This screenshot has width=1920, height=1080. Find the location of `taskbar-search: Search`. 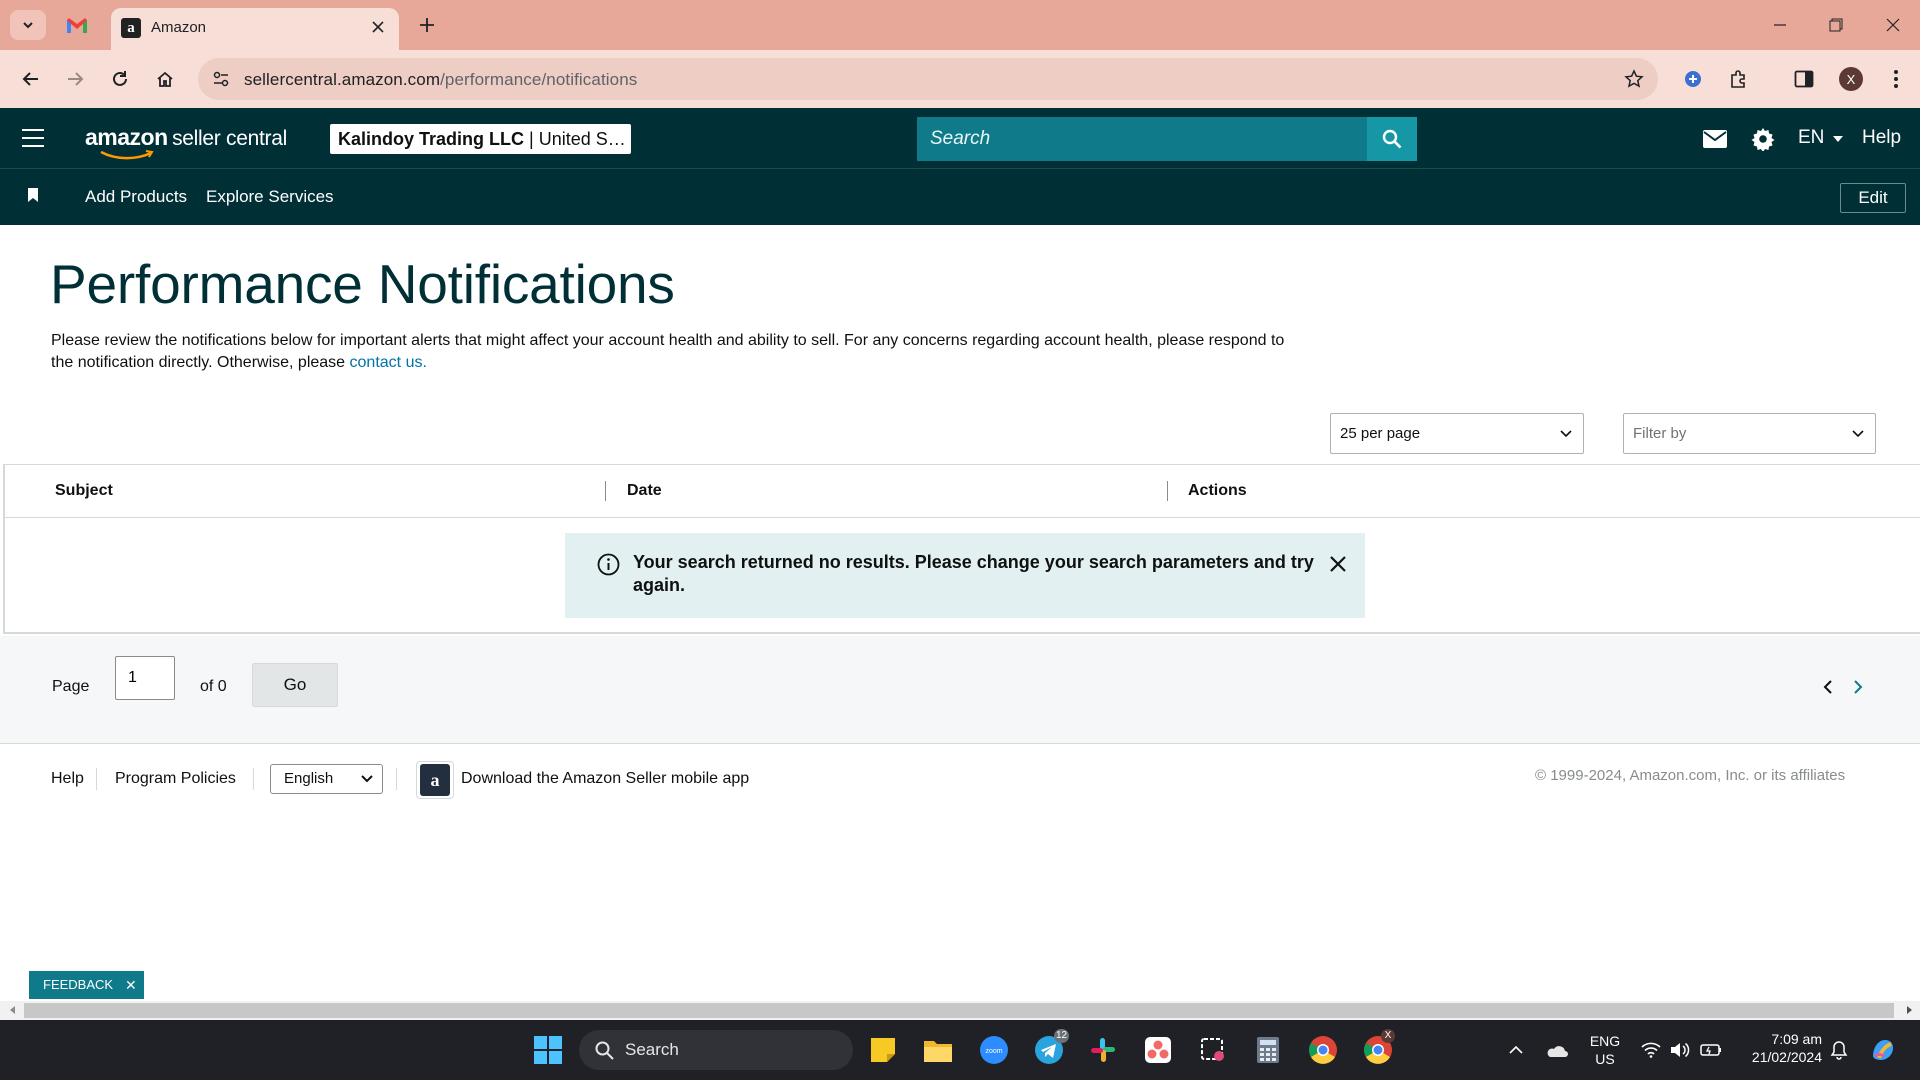

taskbar-search: Search is located at coordinates (716, 1050).